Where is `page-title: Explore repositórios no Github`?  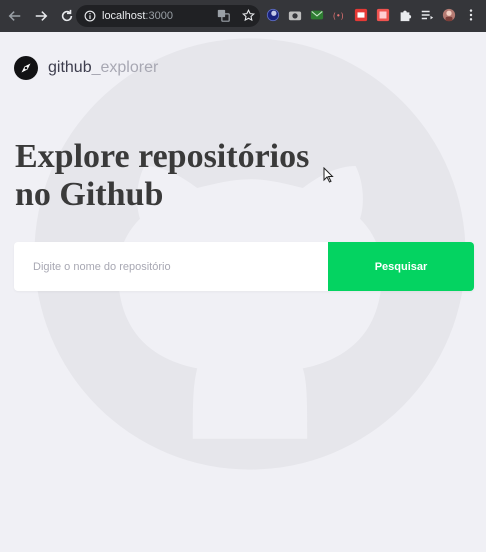
page-title: Explore repositórios no Github is located at coordinates (180, 176).